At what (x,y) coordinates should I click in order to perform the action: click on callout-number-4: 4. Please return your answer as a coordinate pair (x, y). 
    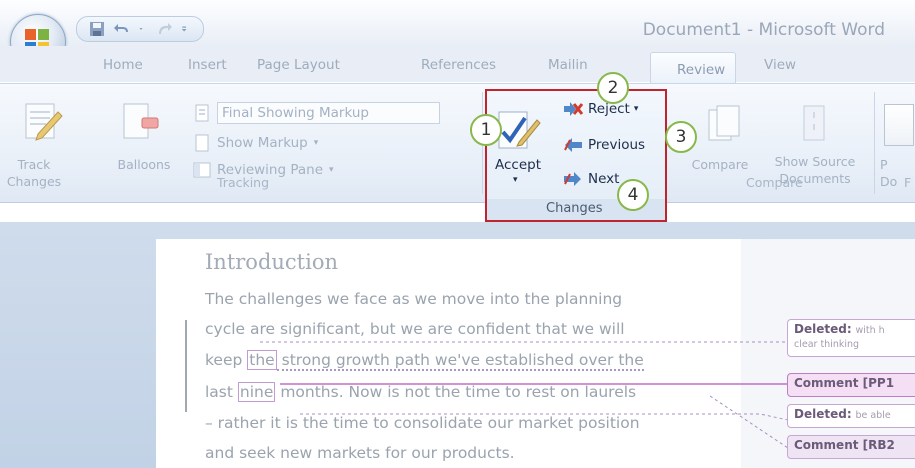
    Looking at the image, I should click on (633, 195).